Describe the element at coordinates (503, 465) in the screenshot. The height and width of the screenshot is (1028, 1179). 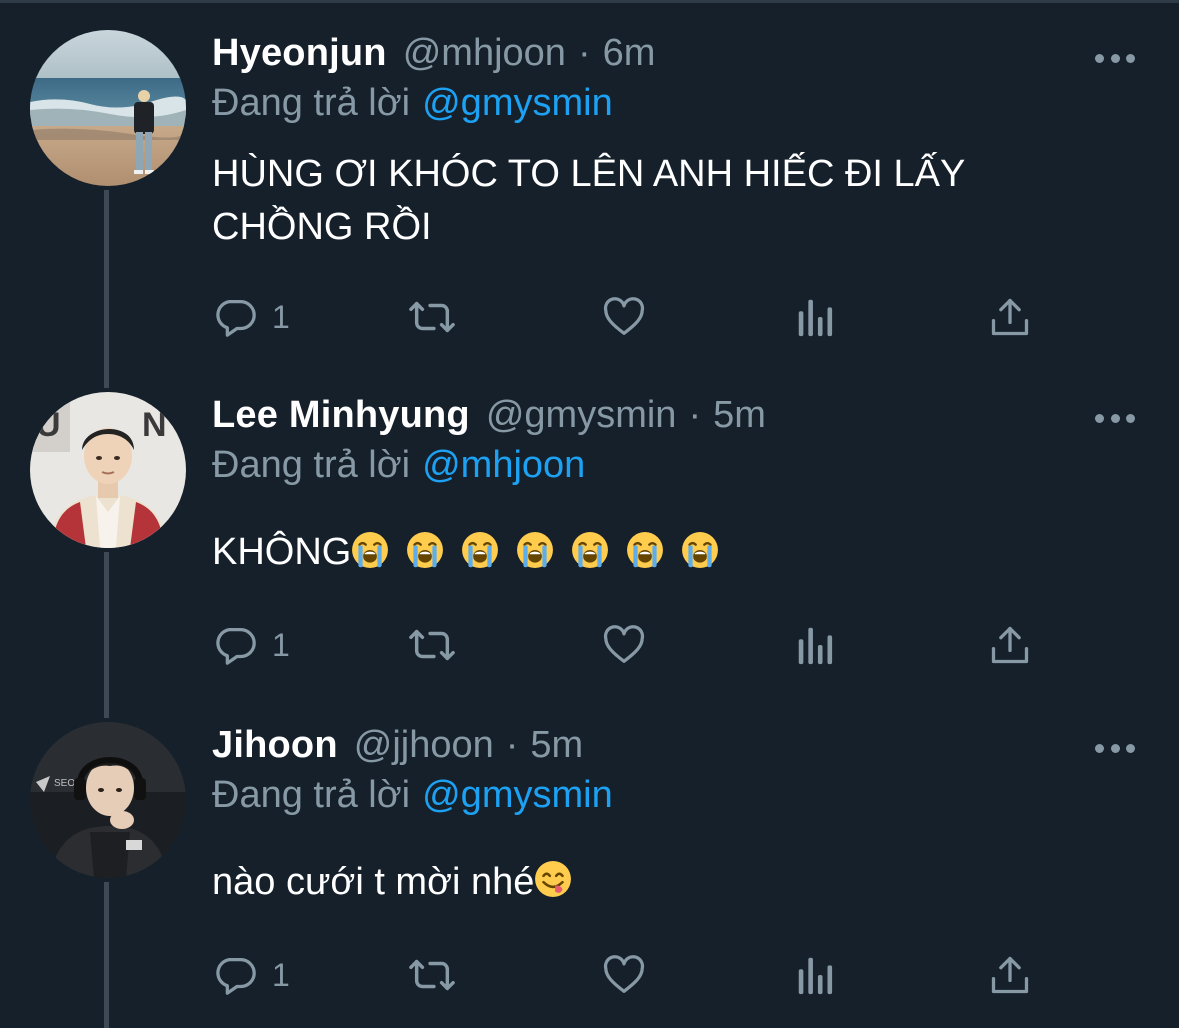
I see `reply-handle-link: @mhjoon` at that location.